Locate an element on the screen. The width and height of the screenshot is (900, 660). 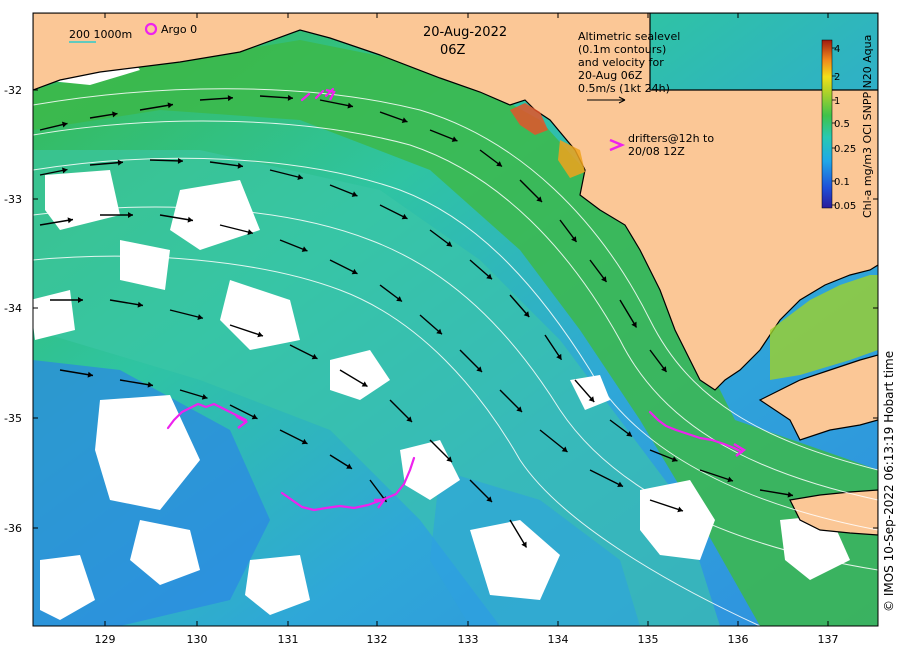
lon-tick-label: 130 is located at coordinates (197, 639).